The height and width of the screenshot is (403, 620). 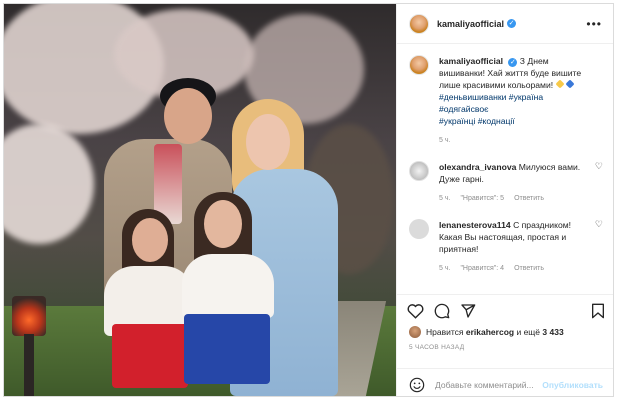 I want to click on author-avatar, so click(x=419, y=23).